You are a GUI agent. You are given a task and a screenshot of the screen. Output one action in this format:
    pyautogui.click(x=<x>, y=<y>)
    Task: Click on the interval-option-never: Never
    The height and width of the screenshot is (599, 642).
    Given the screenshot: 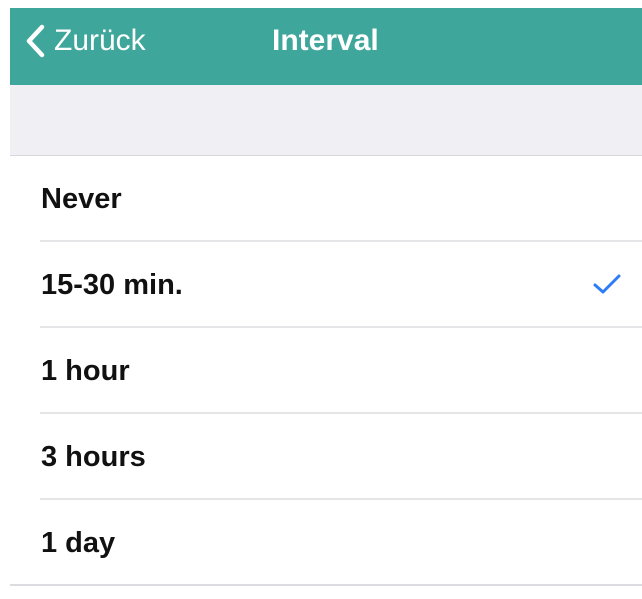 What is the action you would take?
    pyautogui.click(x=326, y=199)
    